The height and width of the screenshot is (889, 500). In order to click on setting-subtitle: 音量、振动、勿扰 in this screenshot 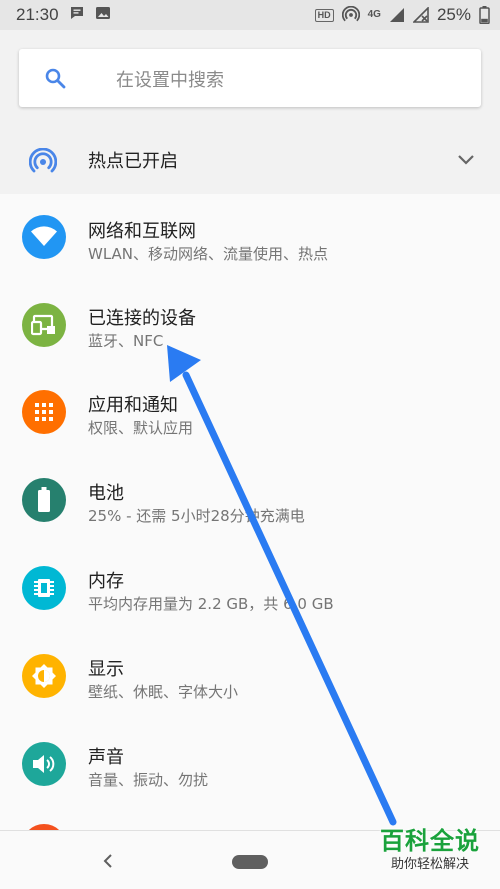, I will do `click(148, 780)`.